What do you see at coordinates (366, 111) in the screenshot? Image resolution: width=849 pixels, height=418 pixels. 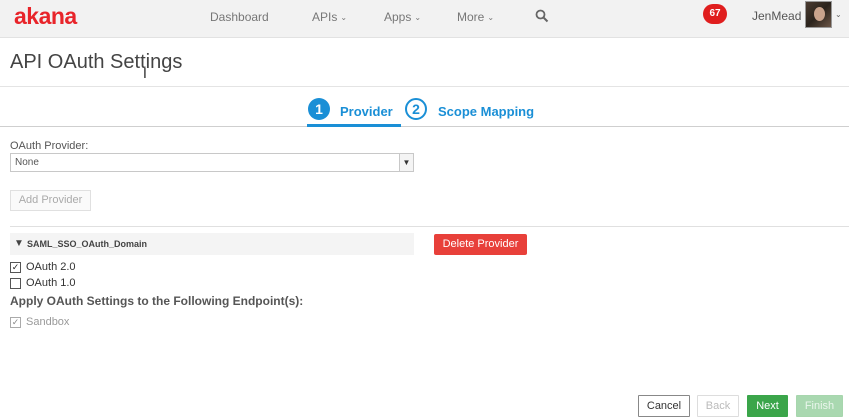 I see `step-label: Provider` at bounding box center [366, 111].